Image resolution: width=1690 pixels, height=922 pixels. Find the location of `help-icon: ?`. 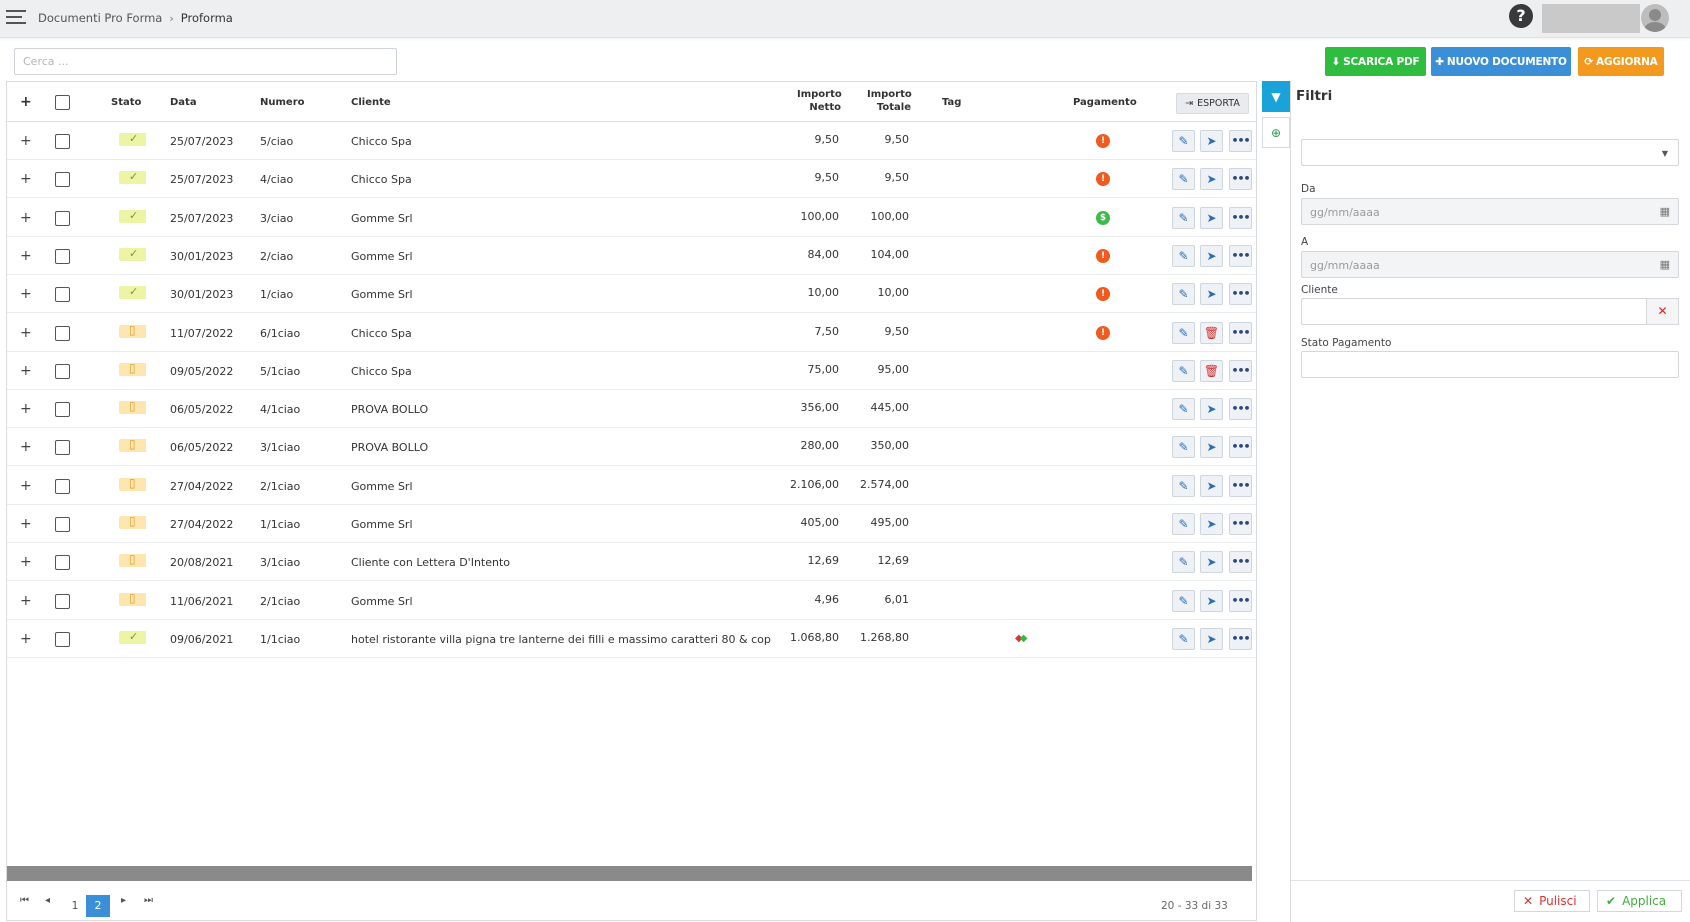

help-icon: ? is located at coordinates (1521, 16).